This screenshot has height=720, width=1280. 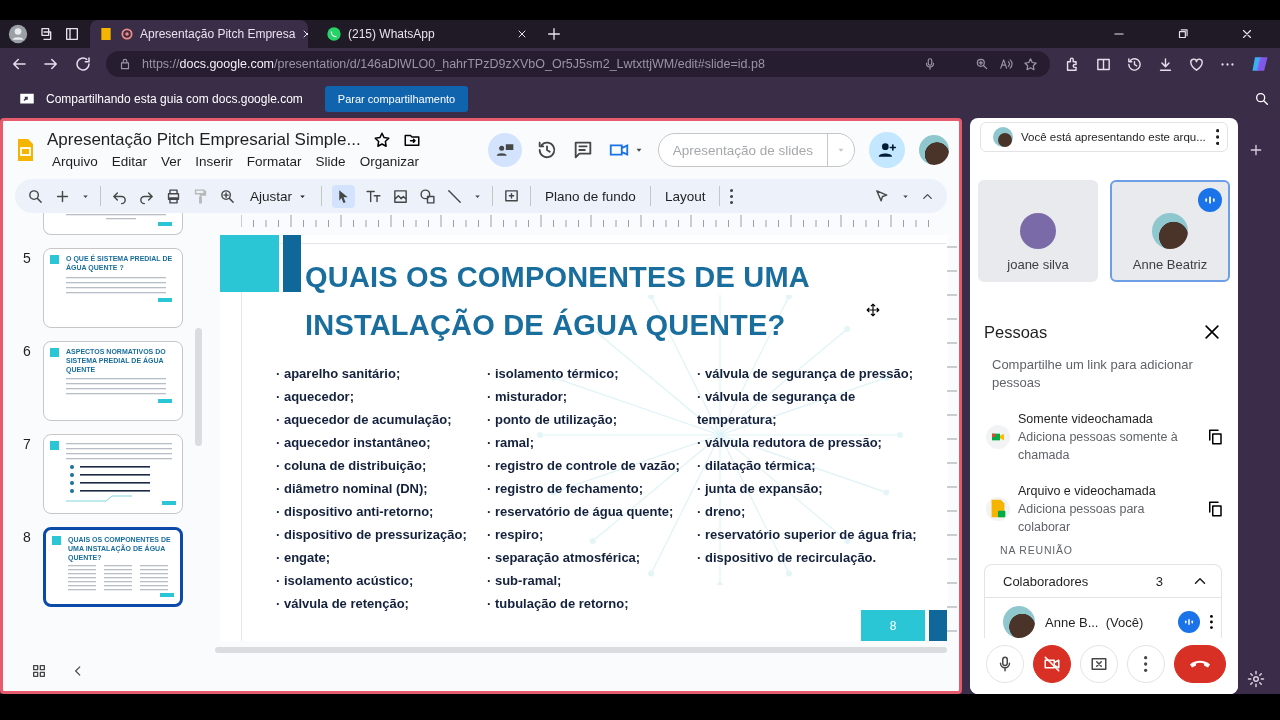 I want to click on list-item: · engate;, so click(x=304, y=558).